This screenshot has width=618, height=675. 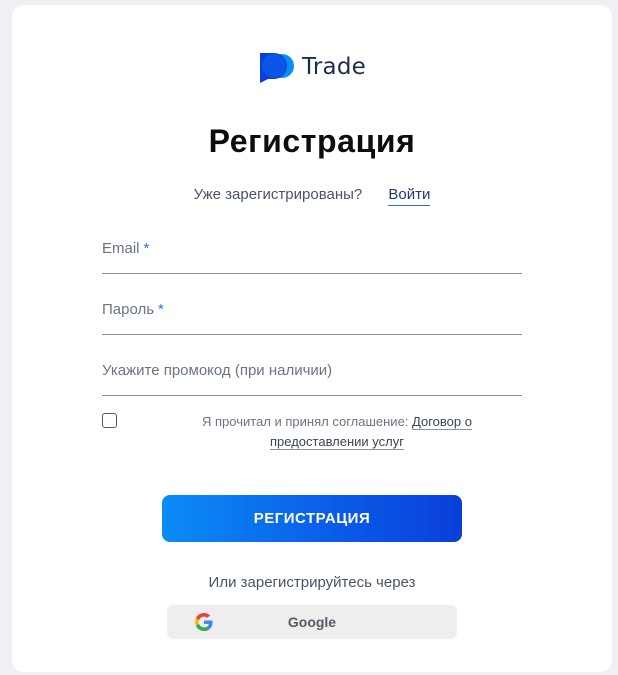 I want to click on register-button: РЕГИСТРАЦИЯ, so click(x=312, y=518).